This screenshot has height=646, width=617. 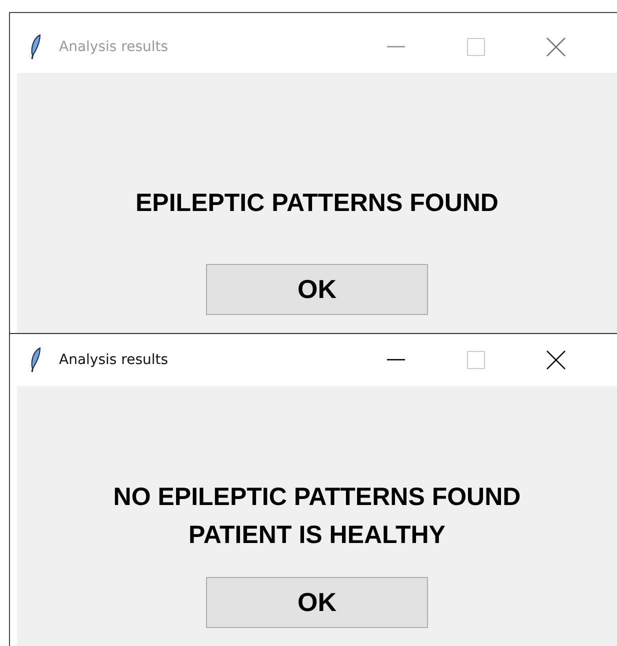 What do you see at coordinates (317, 203) in the screenshot?
I see `message-text: EPILEPTIC PATTERNS FOUND` at bounding box center [317, 203].